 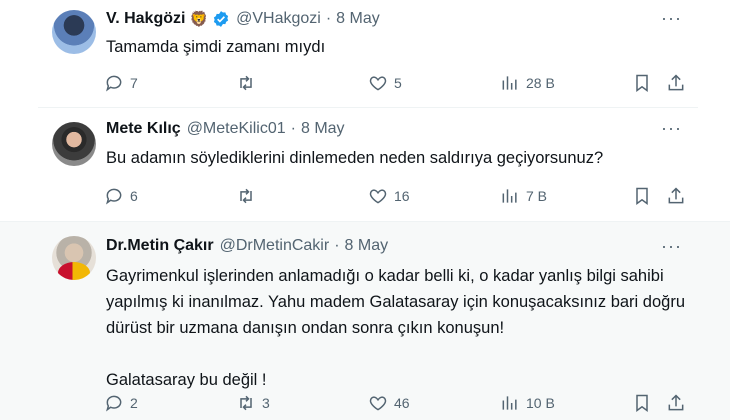 What do you see at coordinates (160, 246) in the screenshot?
I see `author-name: Dr.Metin Çakır` at bounding box center [160, 246].